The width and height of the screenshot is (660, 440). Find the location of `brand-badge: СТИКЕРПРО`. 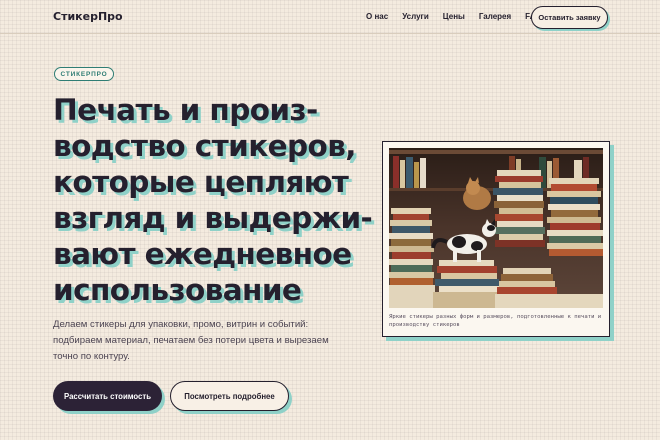

brand-badge: СТИКЕРПРО is located at coordinates (84, 74).